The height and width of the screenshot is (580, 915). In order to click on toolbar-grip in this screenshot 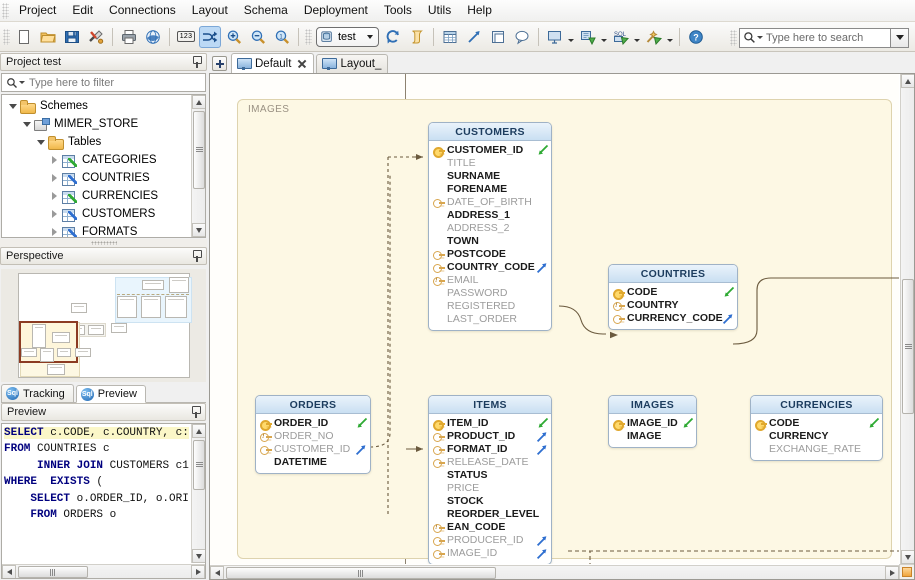, I will do `click(6, 36)`.